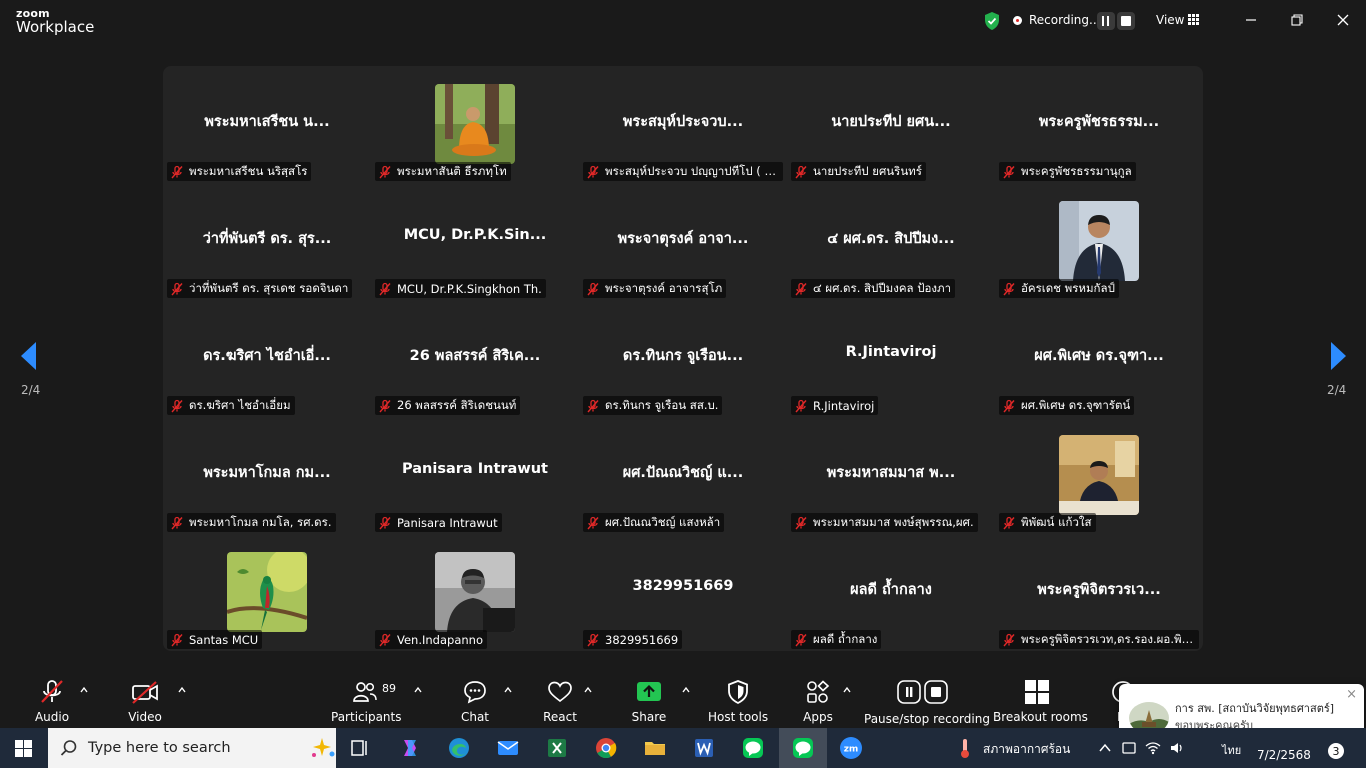 This screenshot has width=1366, height=768. Describe the element at coordinates (847, 690) in the screenshot. I see `apps-options-chevron-icon` at that location.